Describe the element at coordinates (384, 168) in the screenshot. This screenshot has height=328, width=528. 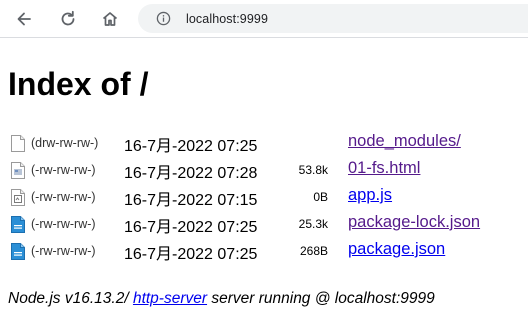
I see `file-link: 01-fs.html` at that location.